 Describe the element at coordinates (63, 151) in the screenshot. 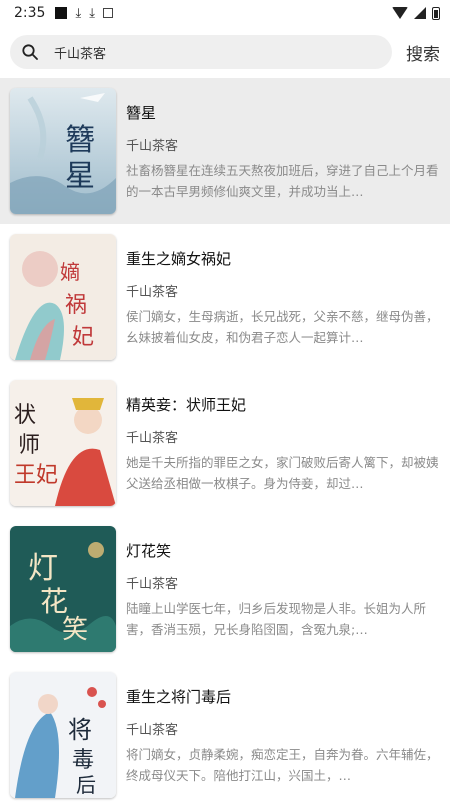

I see `book-cover: 簪 星` at that location.